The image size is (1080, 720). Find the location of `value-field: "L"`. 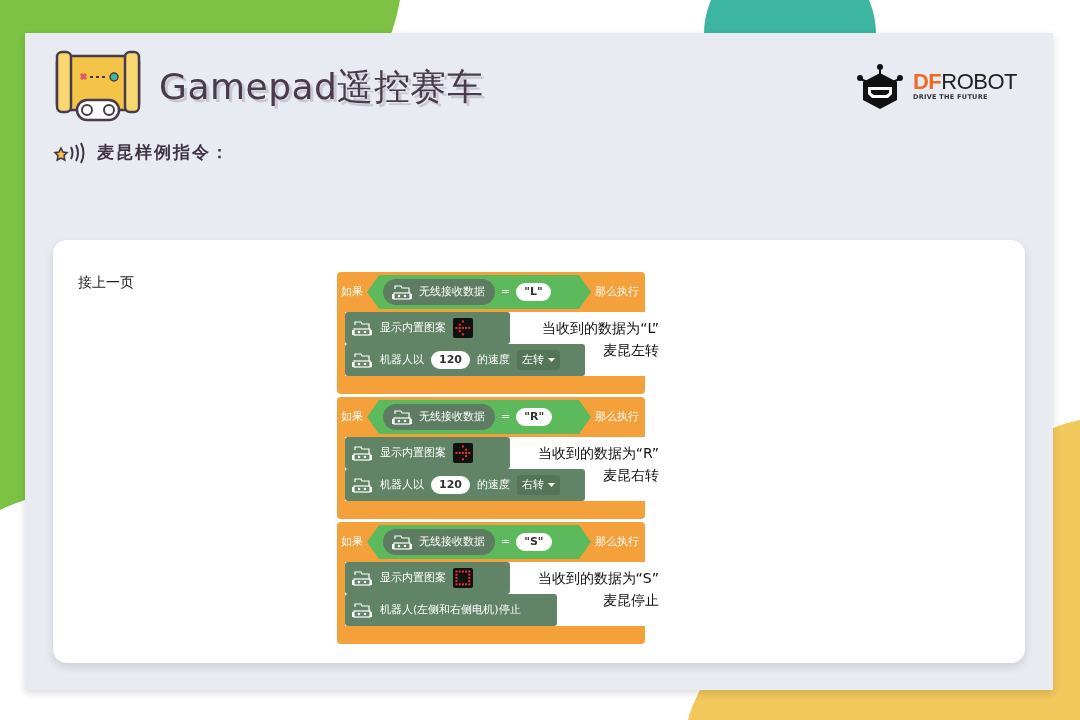

value-field: "L" is located at coordinates (533, 292).